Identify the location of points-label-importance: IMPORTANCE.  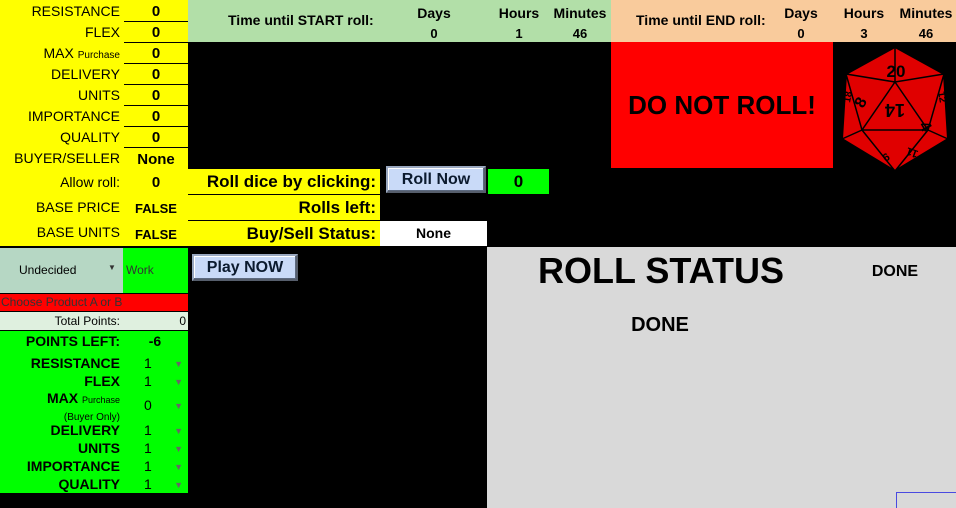
(73, 466).